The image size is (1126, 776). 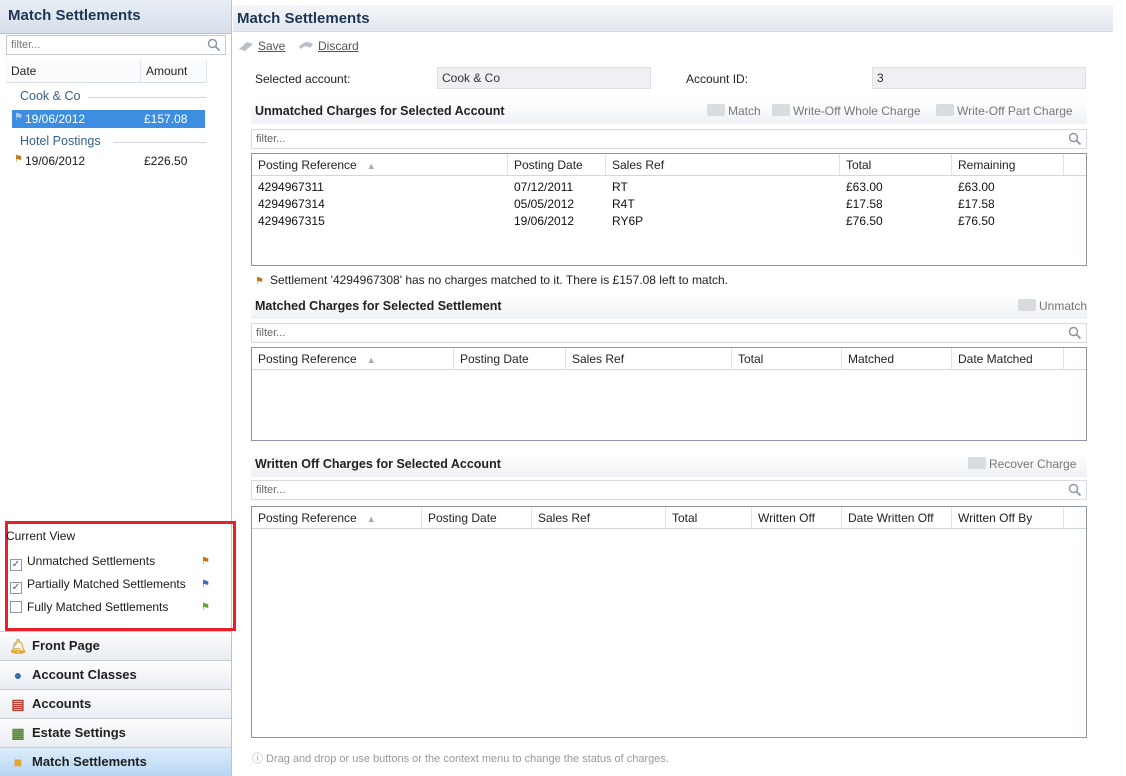 What do you see at coordinates (261, 46) in the screenshot?
I see `save-button: Save` at bounding box center [261, 46].